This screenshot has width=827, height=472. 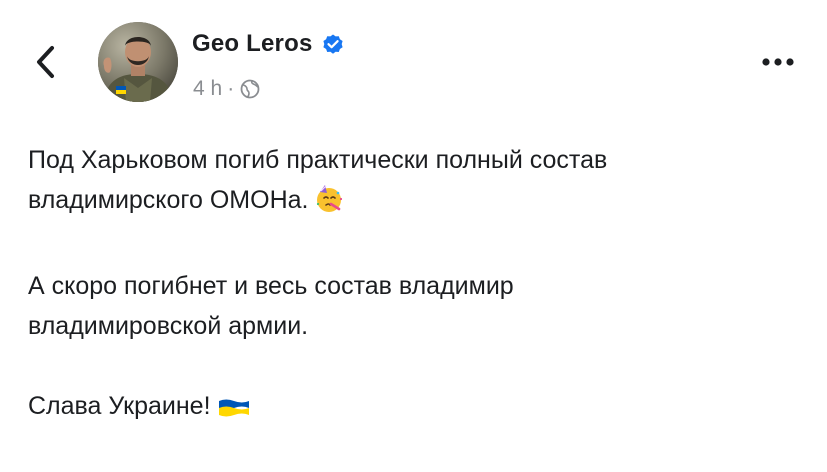 I want to click on more-dots-icon, so click(x=778, y=62).